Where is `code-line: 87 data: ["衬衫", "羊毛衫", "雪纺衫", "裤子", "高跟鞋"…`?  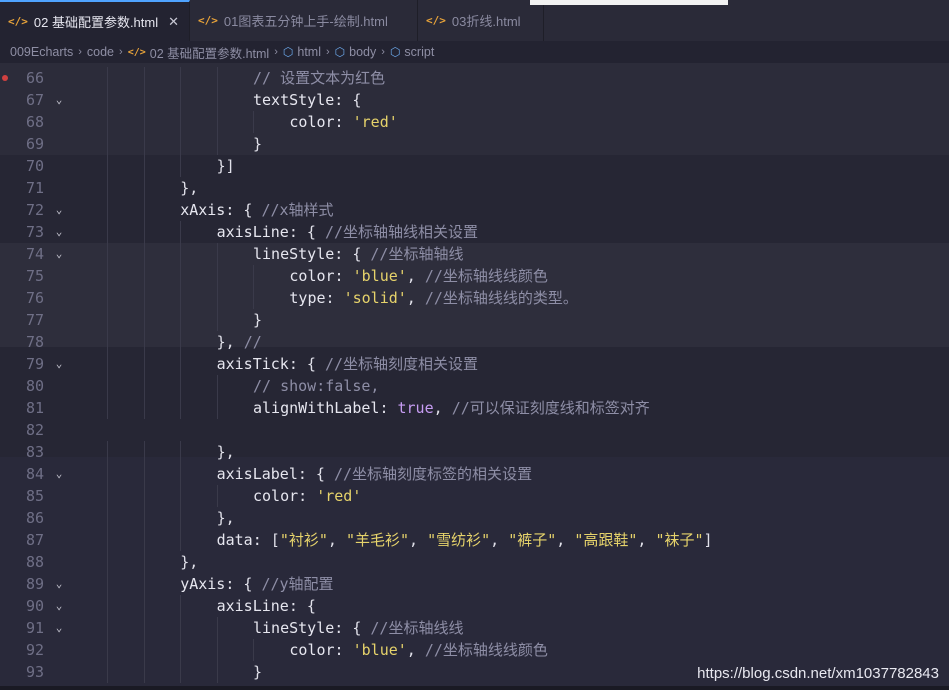
code-line: 87 data: ["衬衫", "羊毛衫", "雪纺衫", "裤子", "高跟鞋"… is located at coordinates (474, 540).